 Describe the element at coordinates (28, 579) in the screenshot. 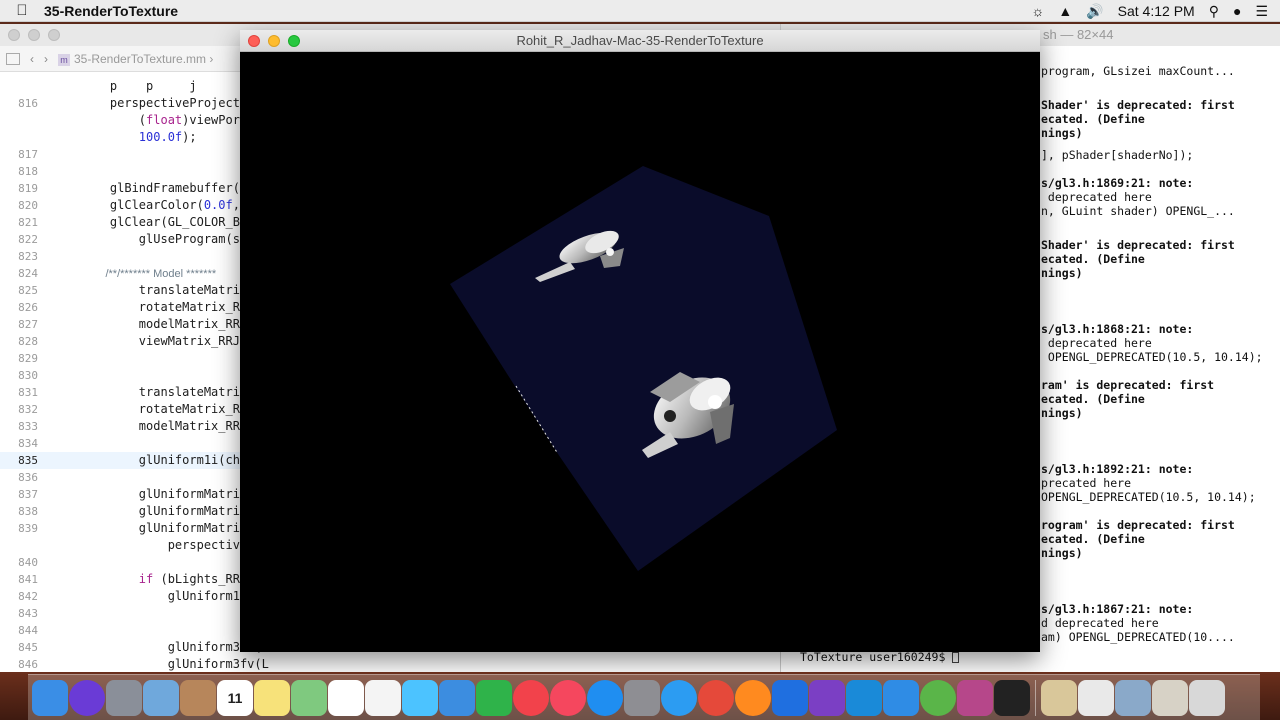

I see `line-number: 841` at that location.